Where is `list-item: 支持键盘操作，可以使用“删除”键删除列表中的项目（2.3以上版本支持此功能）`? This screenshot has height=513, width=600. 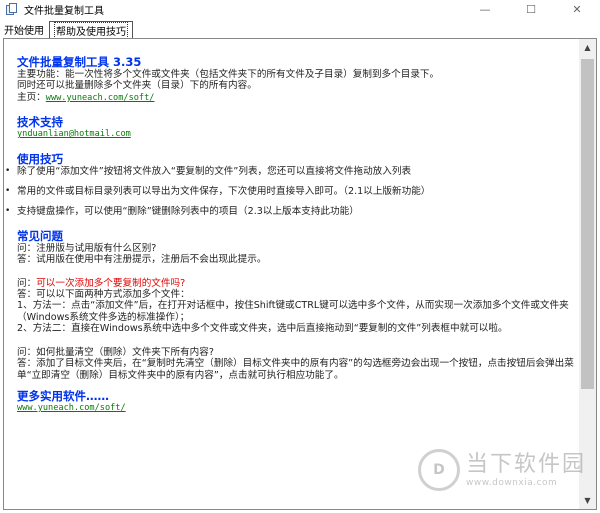
list-item: 支持键盘操作，可以使用“删除”键删除列表中的项目（2.3以上版本支持此功能） is located at coordinates (291, 212).